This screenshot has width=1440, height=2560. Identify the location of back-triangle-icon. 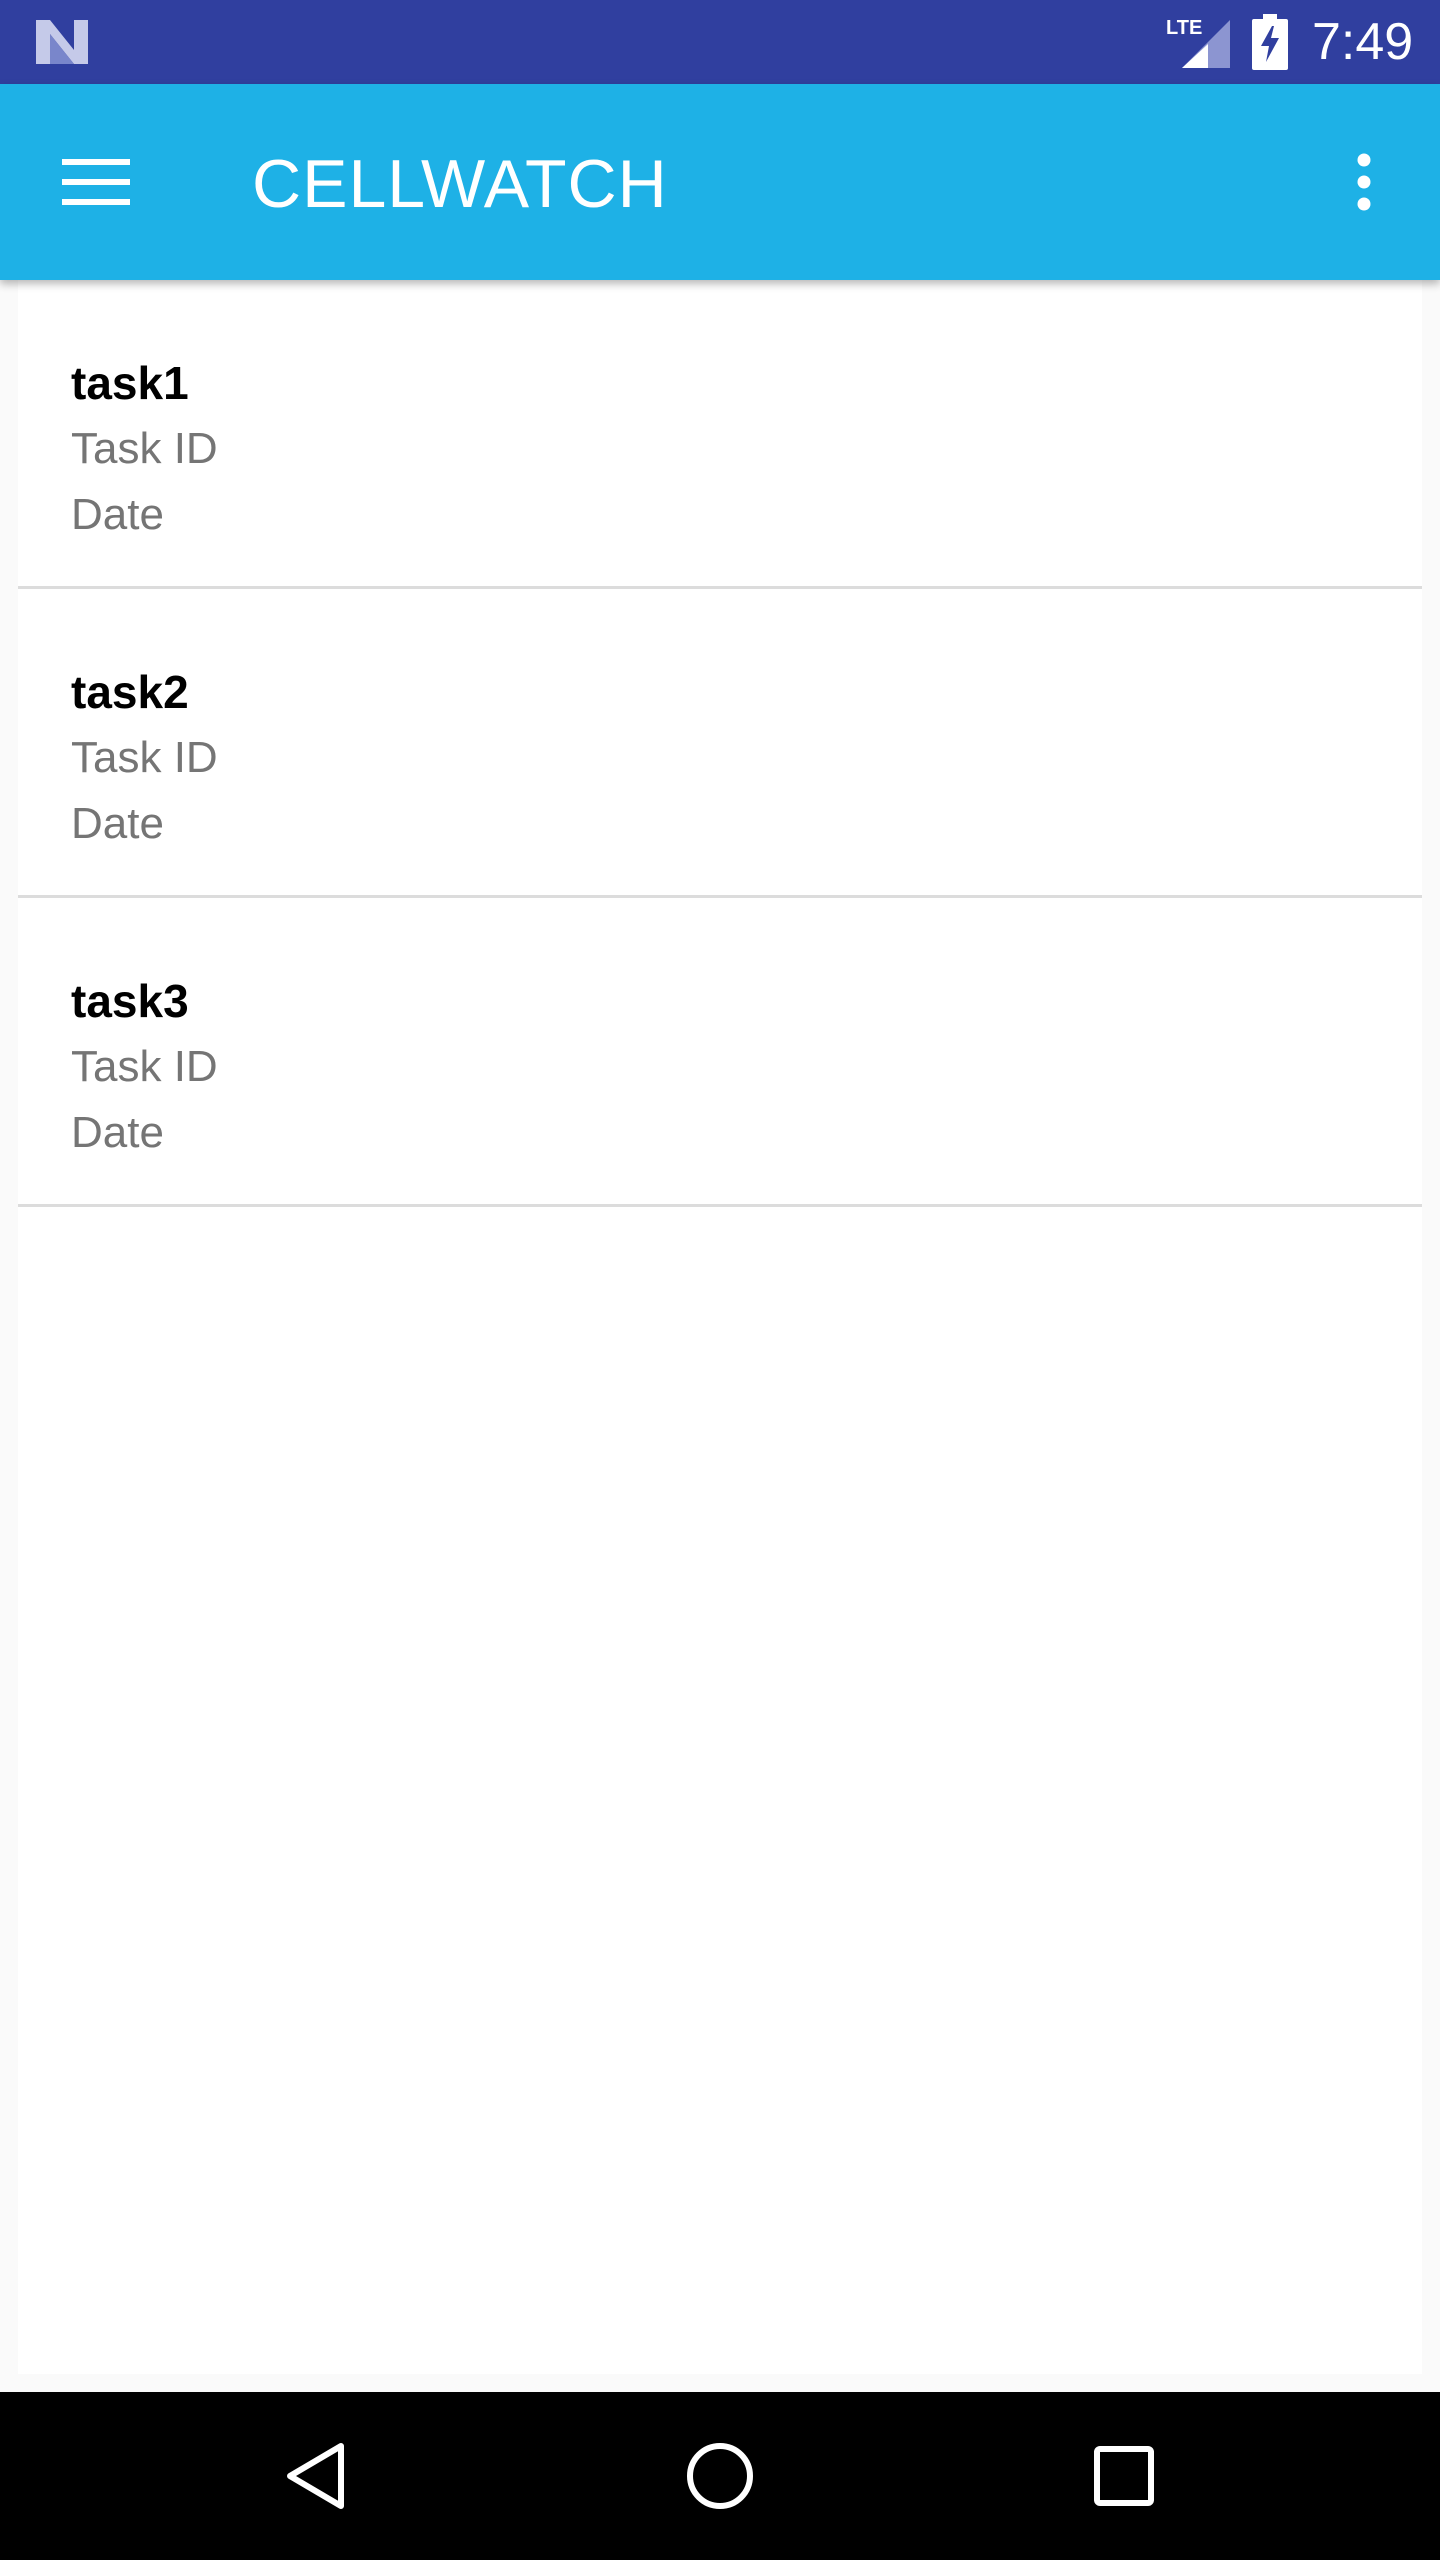
(315, 2476).